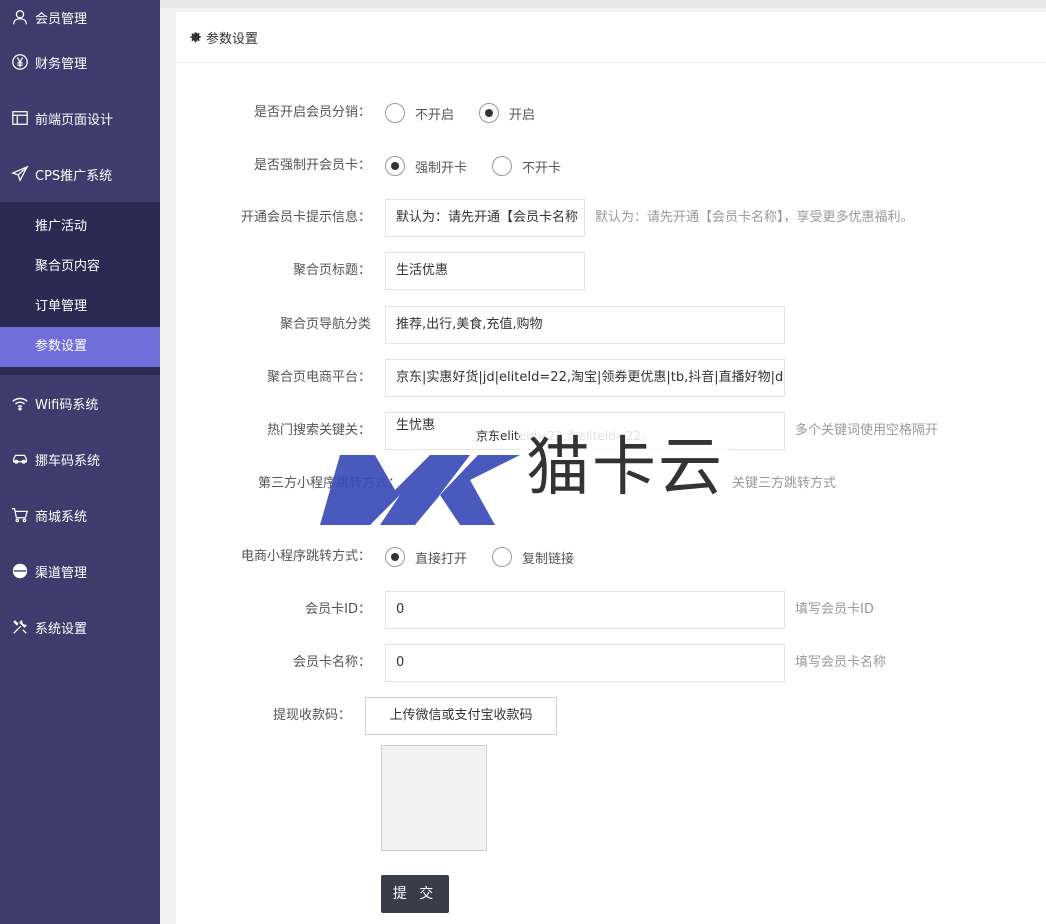  I want to click on sub-parameter-settings: 参数设置, so click(80, 347).